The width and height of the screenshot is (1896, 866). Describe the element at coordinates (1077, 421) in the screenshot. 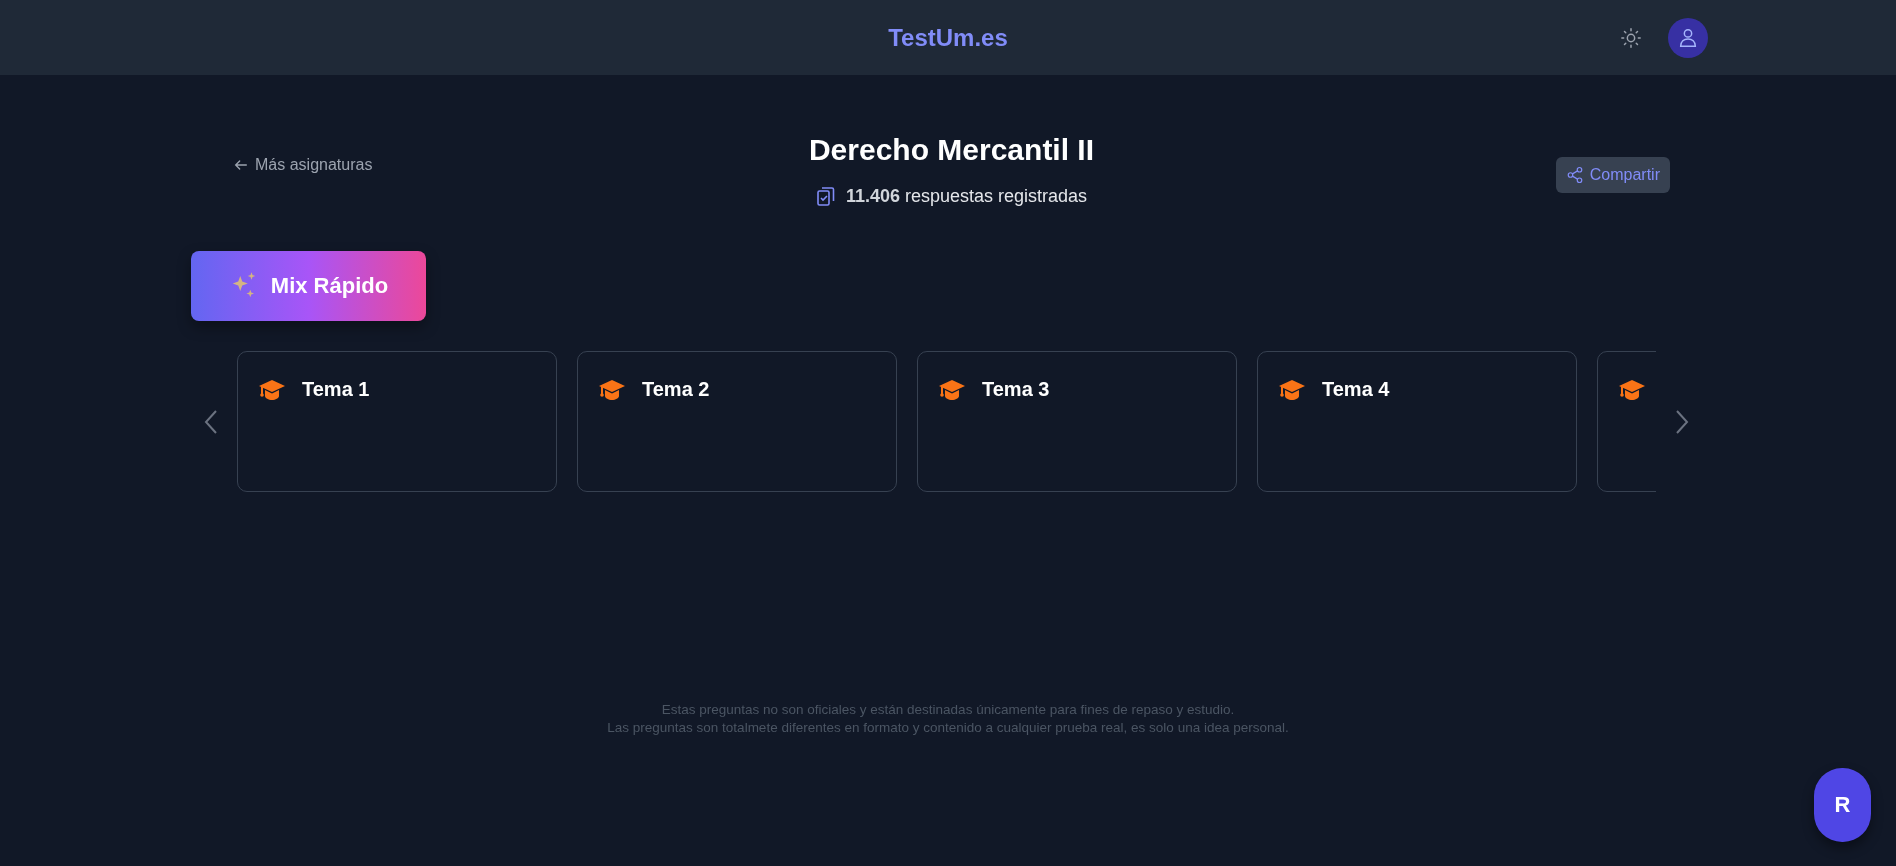

I see `topic-card: Tema 3` at that location.